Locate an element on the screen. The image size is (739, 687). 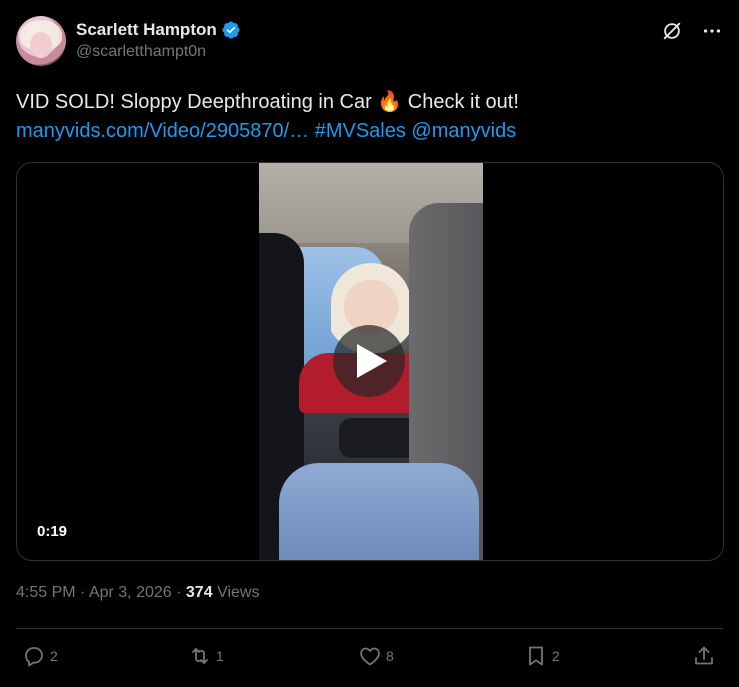
bookmark-count: 2 is located at coordinates (556, 656).